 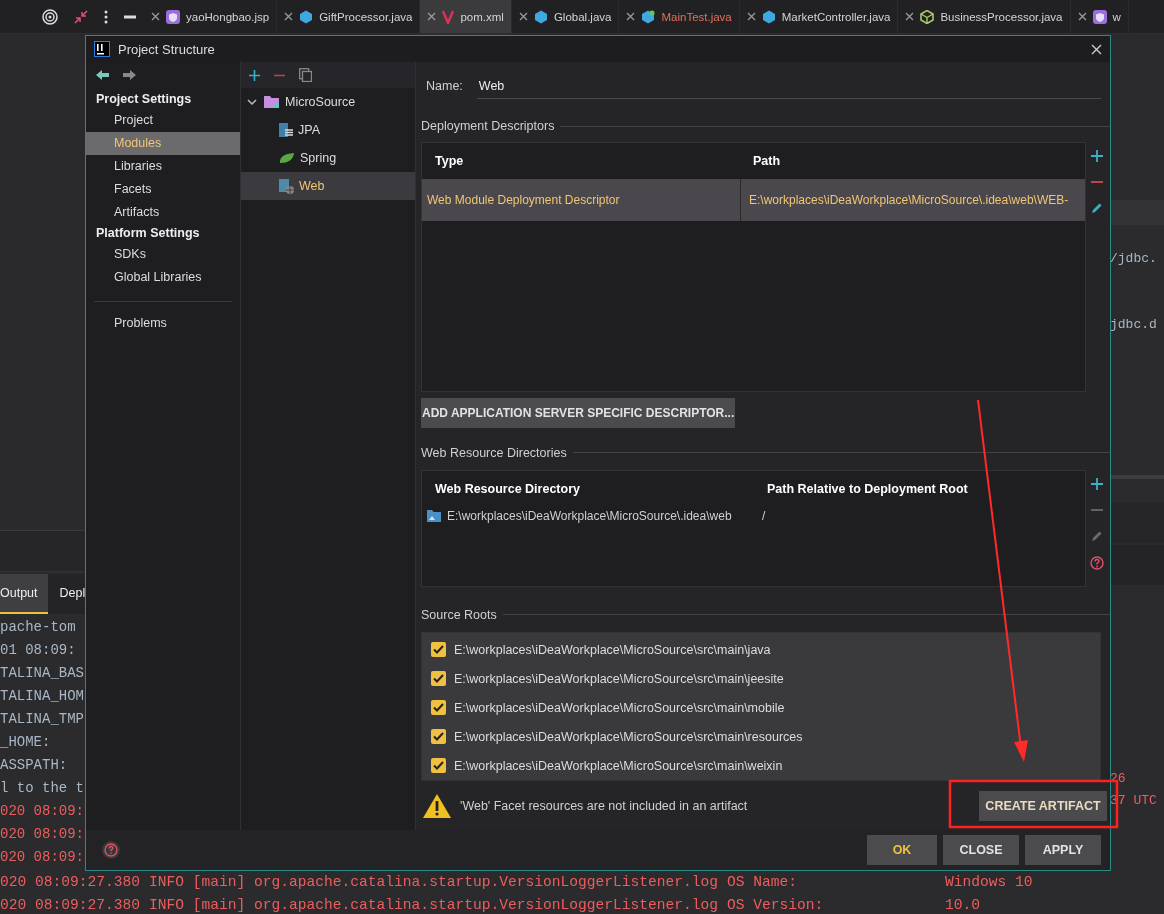 What do you see at coordinates (963, 905) in the screenshot?
I see `log-value: 10.0` at bounding box center [963, 905].